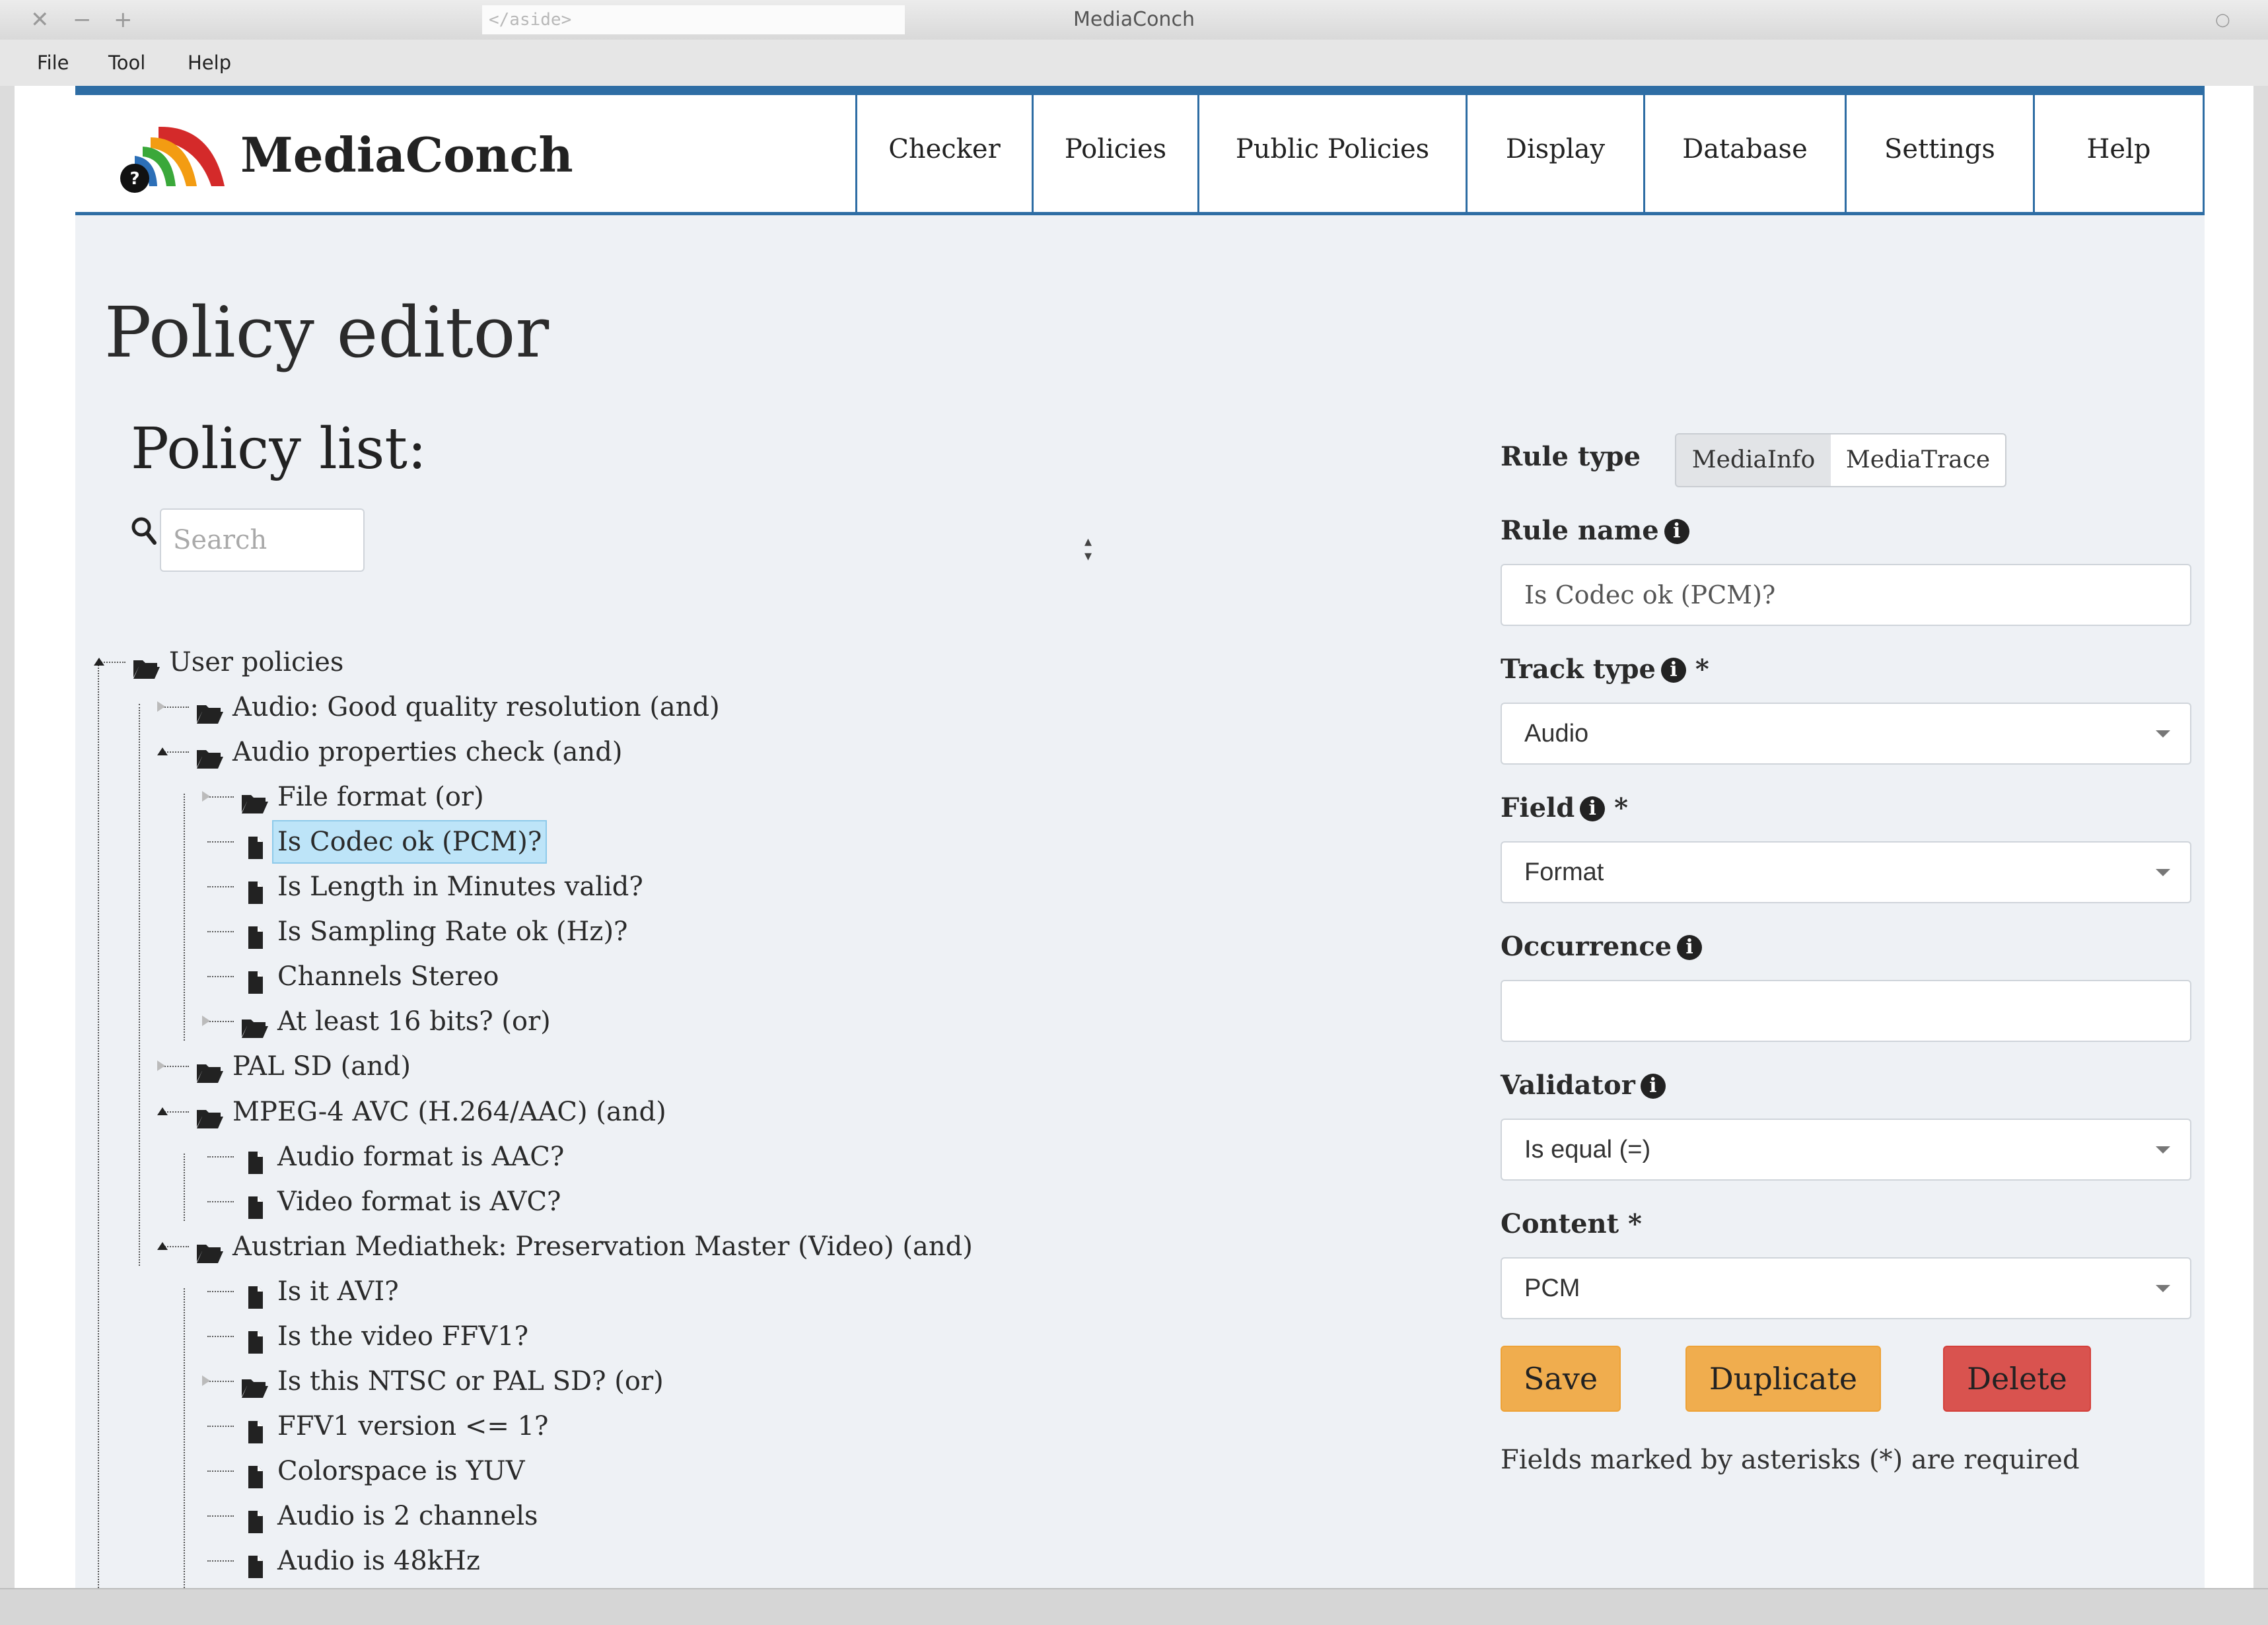  Describe the element at coordinates (1918, 460) in the screenshot. I see `rule-type-mediatrace-button: MediaTrace` at that location.